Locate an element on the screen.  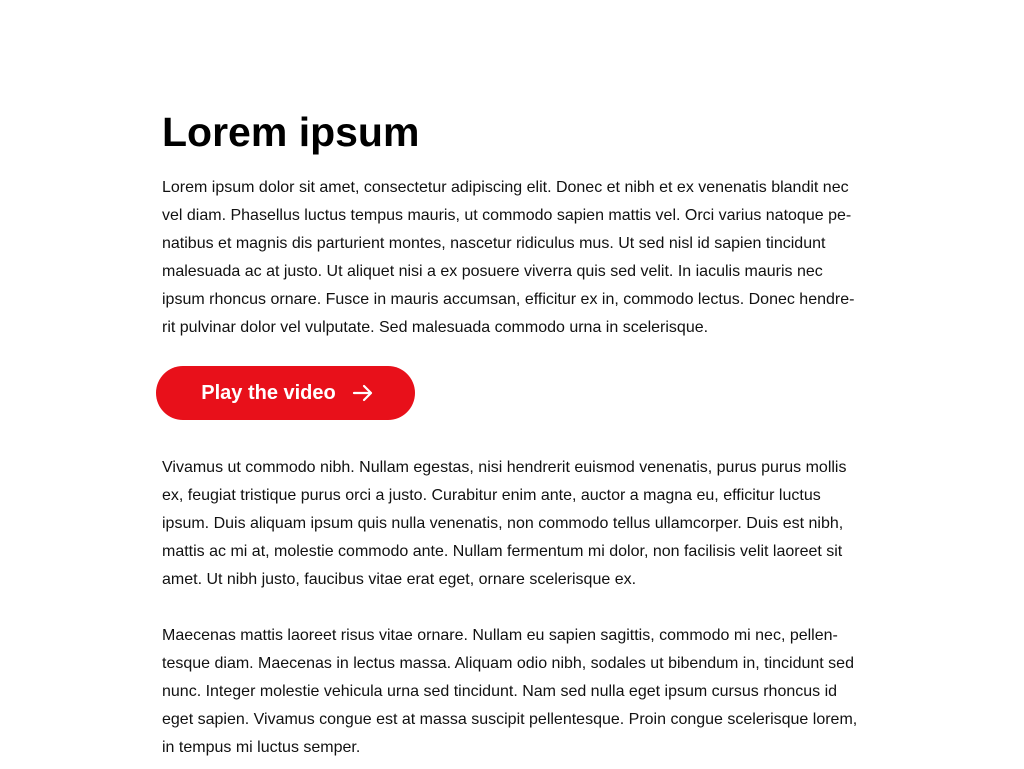
cta-container: Play the video is located at coordinates (509, 393).